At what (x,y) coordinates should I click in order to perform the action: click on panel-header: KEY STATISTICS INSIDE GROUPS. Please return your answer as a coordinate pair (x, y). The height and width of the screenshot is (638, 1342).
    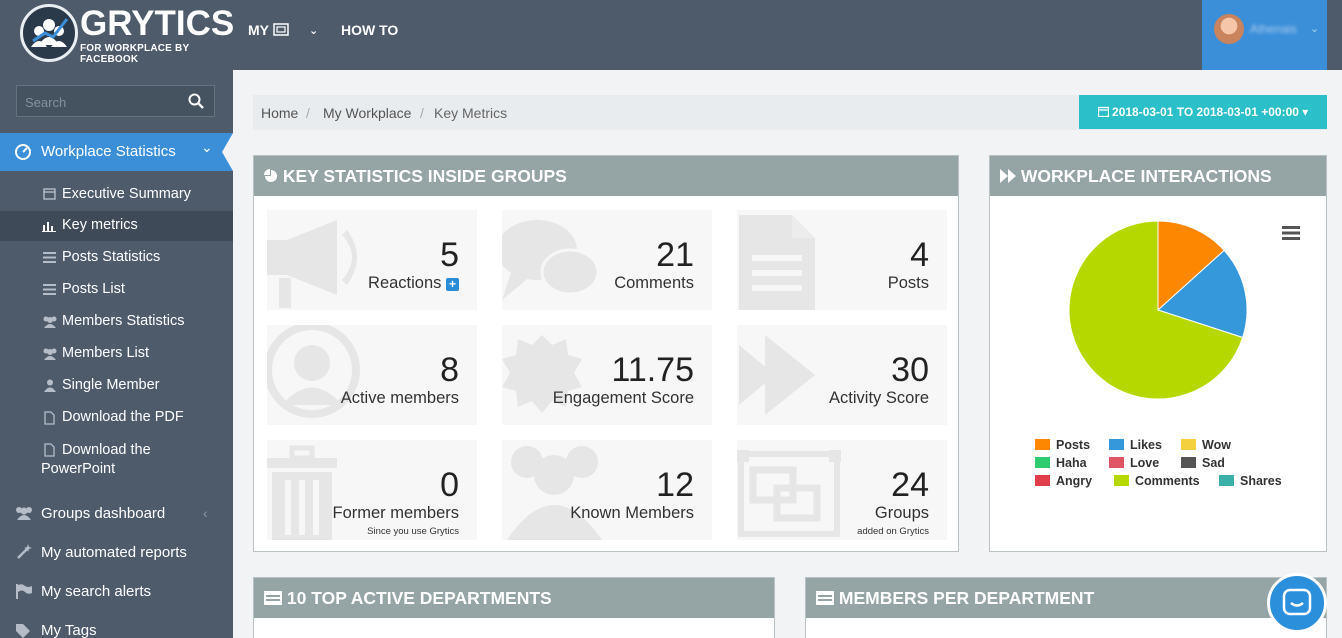
    Looking at the image, I should click on (606, 176).